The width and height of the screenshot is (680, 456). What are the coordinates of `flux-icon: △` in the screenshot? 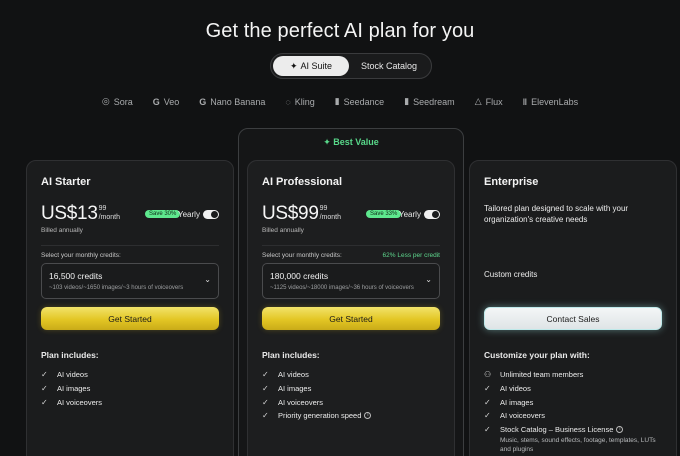 It's located at (478, 101).